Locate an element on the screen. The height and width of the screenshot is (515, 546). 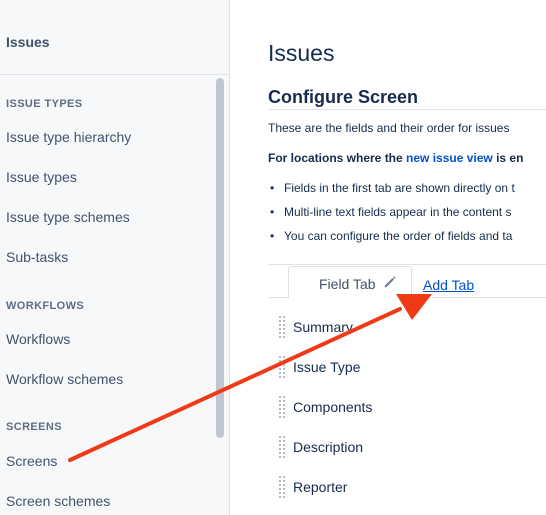
field-name: Description is located at coordinates (328, 447).